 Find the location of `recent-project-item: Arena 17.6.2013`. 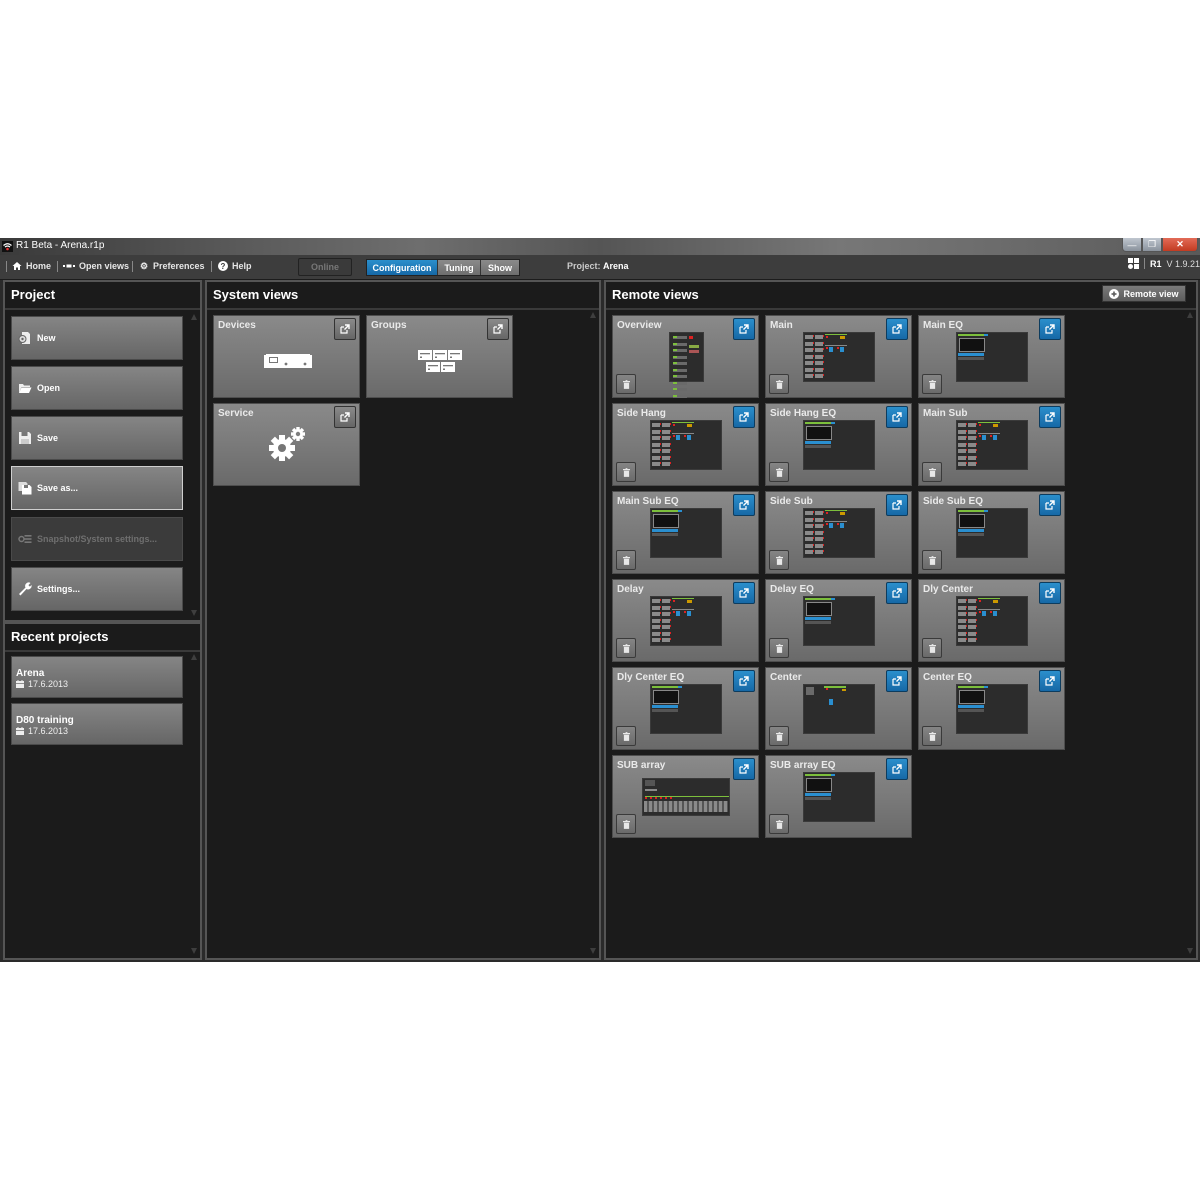

recent-project-item: Arena 17.6.2013 is located at coordinates (97, 677).